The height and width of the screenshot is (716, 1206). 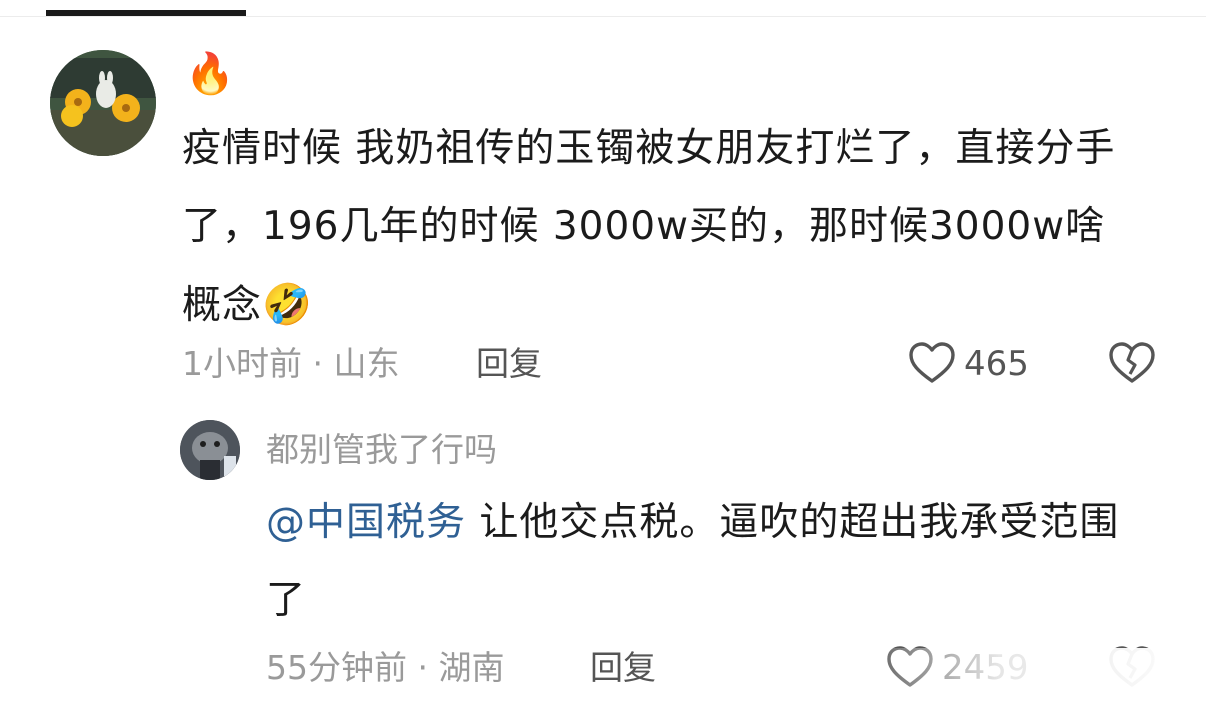 What do you see at coordinates (210, 74) in the screenshot?
I see `fire-icon: 🔥` at bounding box center [210, 74].